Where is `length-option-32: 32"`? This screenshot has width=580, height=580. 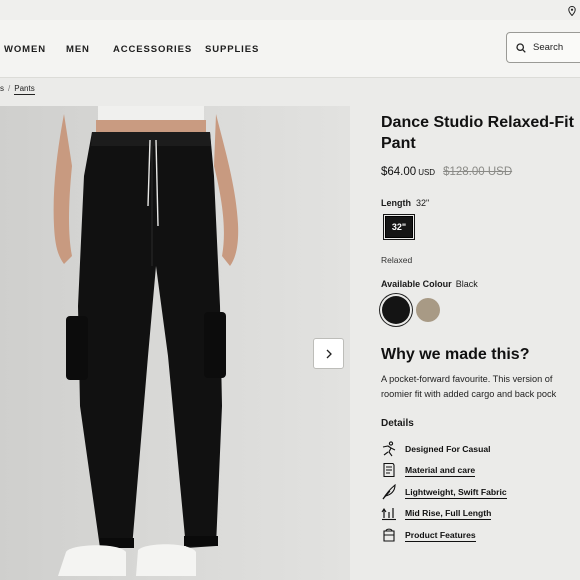
length-option-32: 32" is located at coordinates (399, 227).